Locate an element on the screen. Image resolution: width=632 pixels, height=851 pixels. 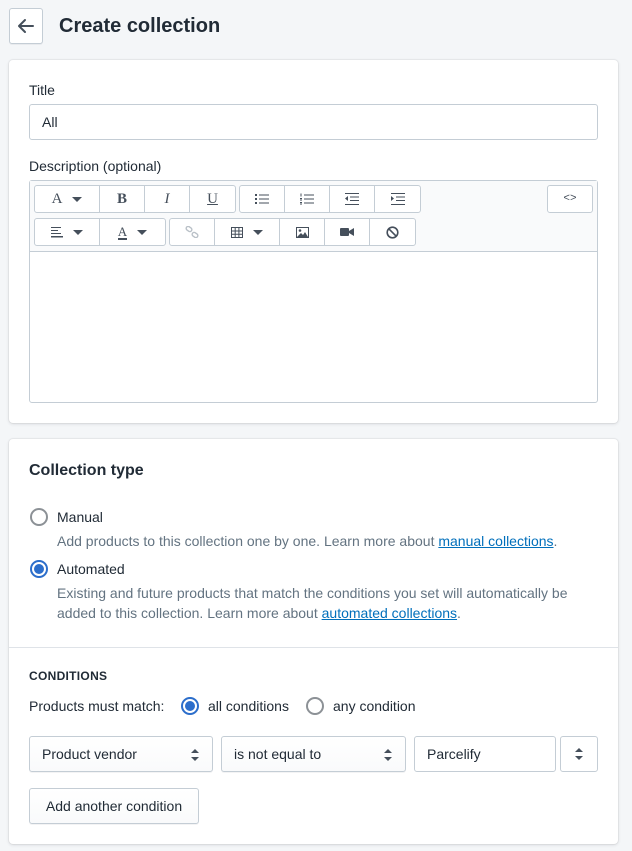
align-dropdown-button is located at coordinates (67, 232).